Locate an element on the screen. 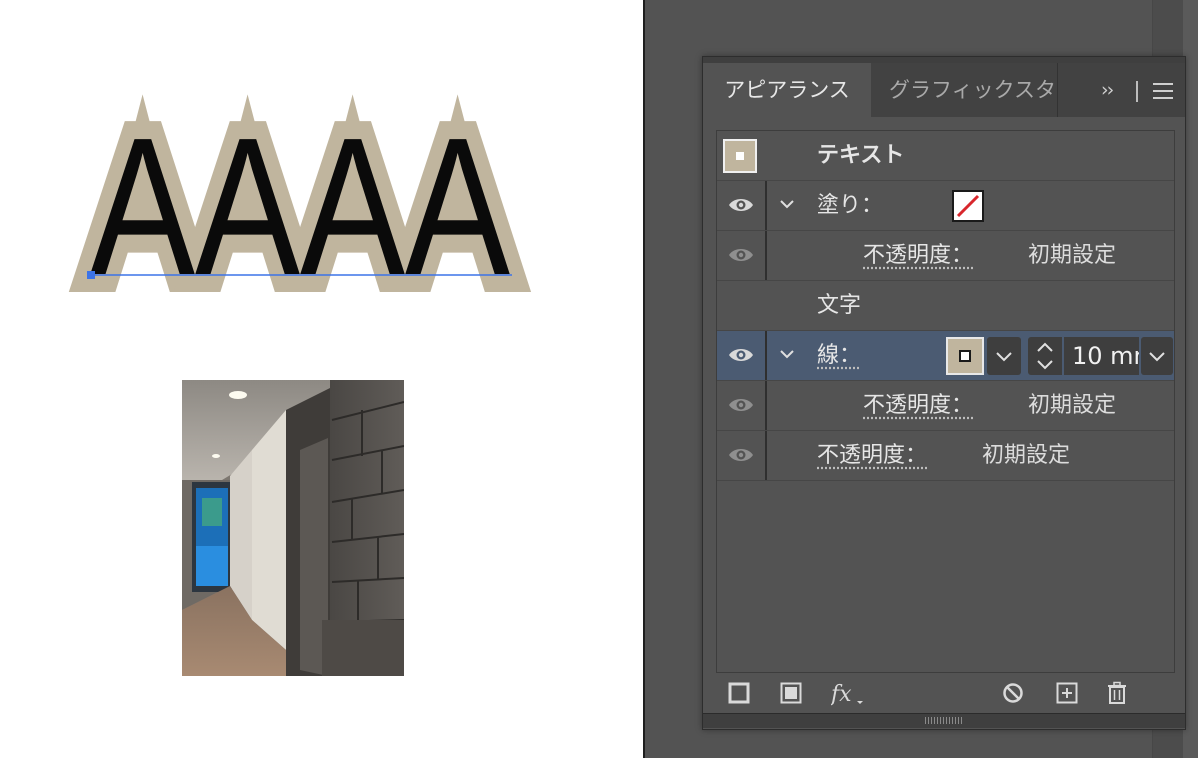 The image size is (1198, 758). appearance-row-fill-opacity: 不透明度： 初期設定 is located at coordinates (945, 256).